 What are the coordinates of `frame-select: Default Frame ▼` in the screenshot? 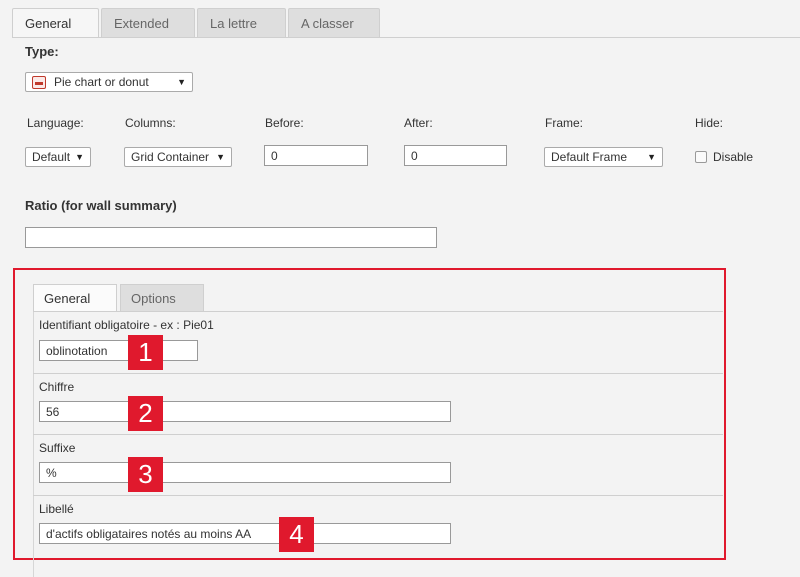 It's located at (603, 157).